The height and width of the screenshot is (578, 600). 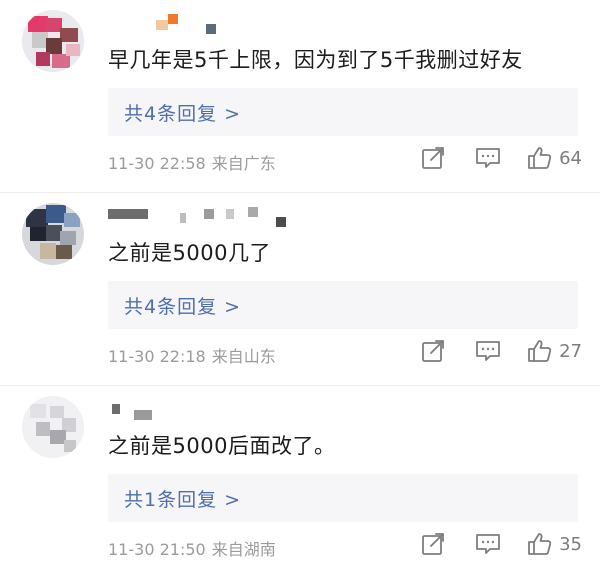 What do you see at coordinates (189, 253) in the screenshot?
I see `comment-text: 之前是5000几了` at bounding box center [189, 253].